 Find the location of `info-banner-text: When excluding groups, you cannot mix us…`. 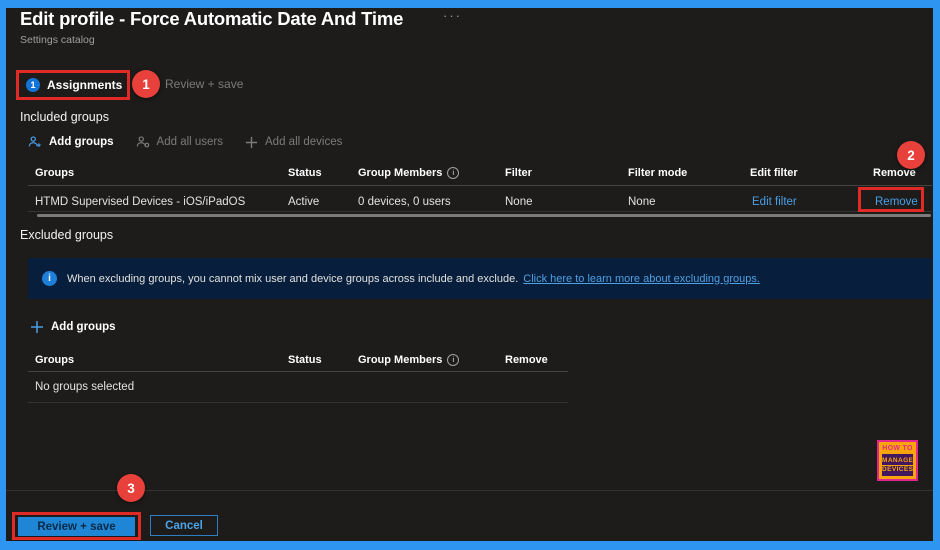

info-banner-text: When excluding groups, you cannot mix us… is located at coordinates (293, 278).